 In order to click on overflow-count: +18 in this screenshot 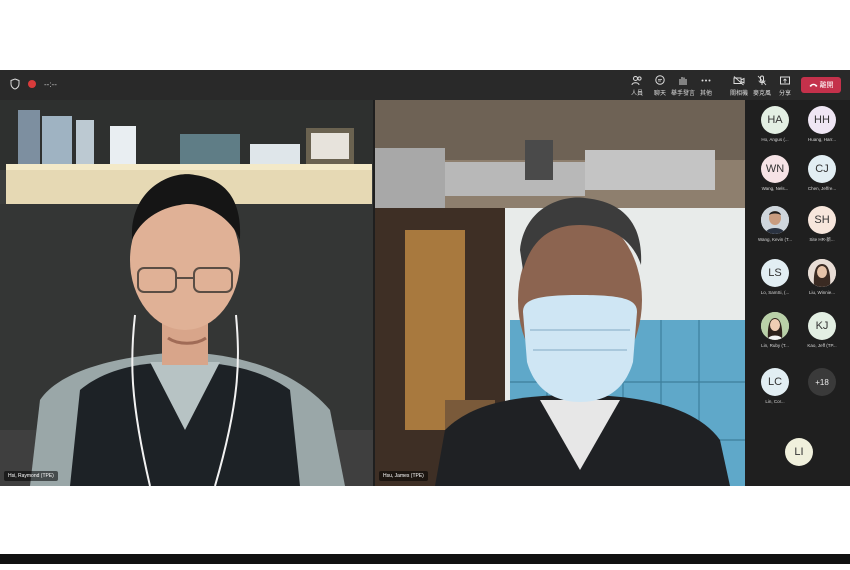, I will do `click(822, 382)`.